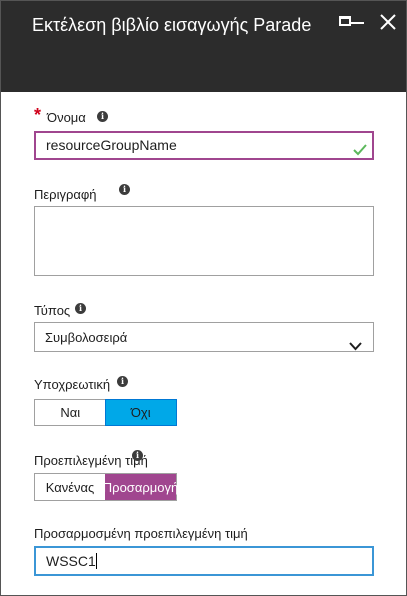 This screenshot has width=407, height=596. Describe the element at coordinates (204, 145) in the screenshot. I see `name-input: resourceGroupName` at that location.